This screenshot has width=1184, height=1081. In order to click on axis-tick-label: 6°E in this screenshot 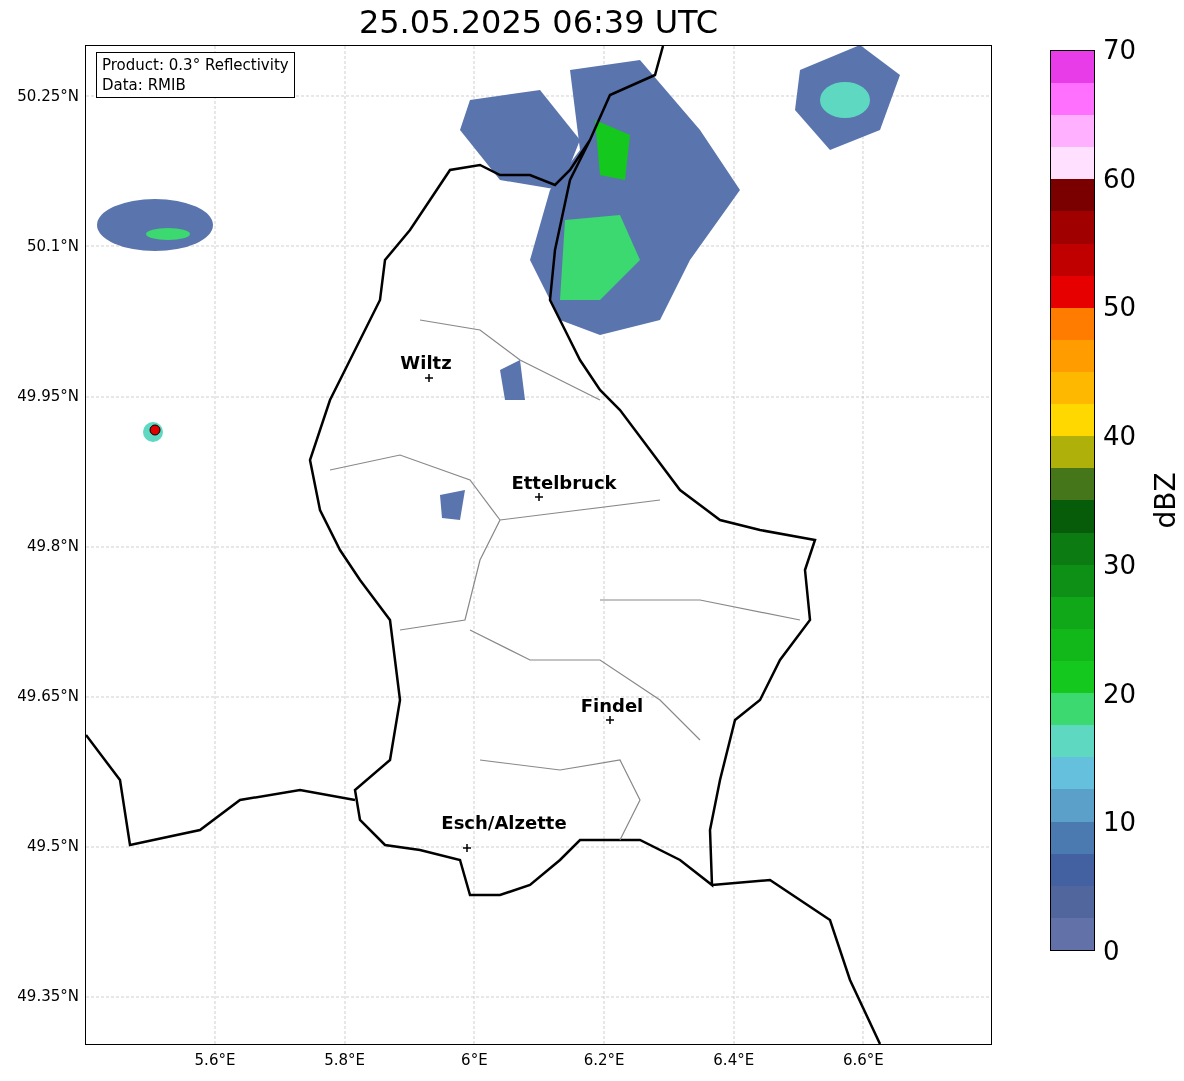, I will do `click(474, 1061)`.